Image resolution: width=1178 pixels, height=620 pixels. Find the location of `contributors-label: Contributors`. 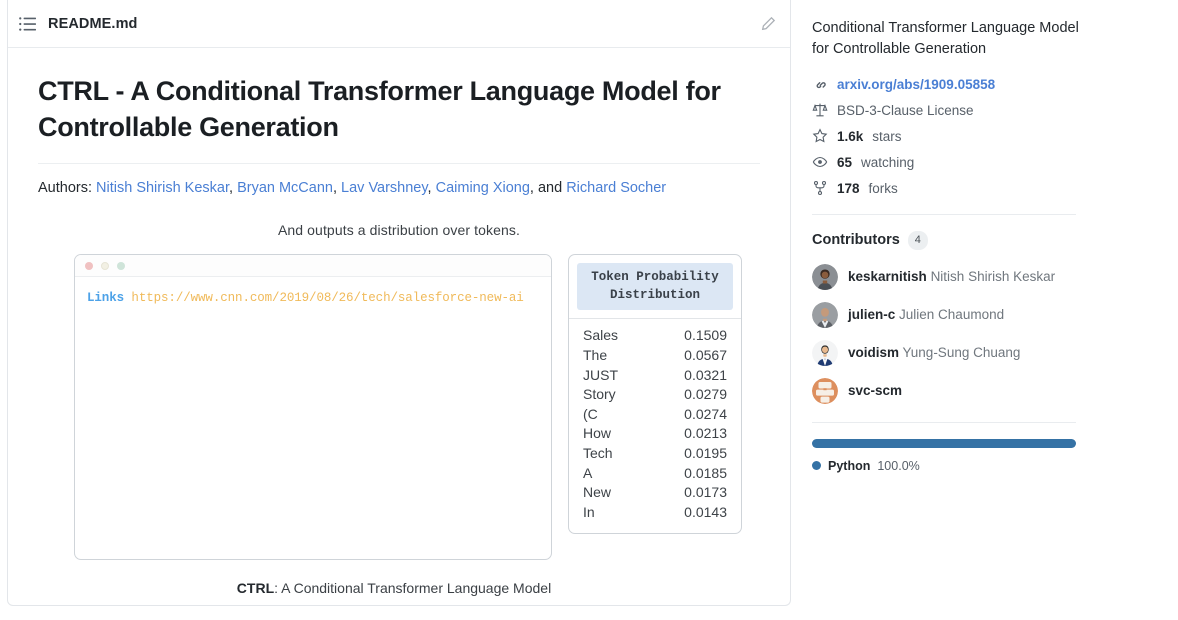

contributors-label: Contributors is located at coordinates (856, 240).